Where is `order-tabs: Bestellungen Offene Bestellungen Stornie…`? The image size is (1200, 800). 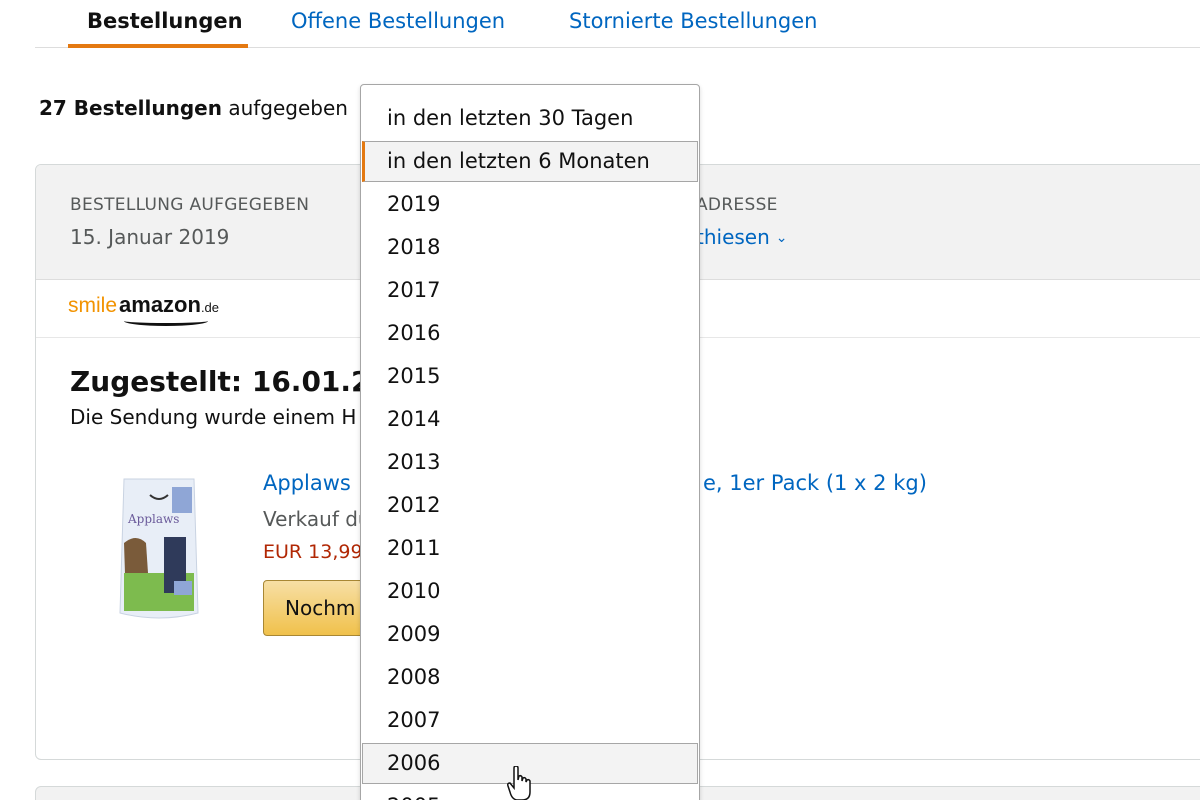
order-tabs: Bestellungen Offene Bestellungen Stornie… is located at coordinates (600, 24).